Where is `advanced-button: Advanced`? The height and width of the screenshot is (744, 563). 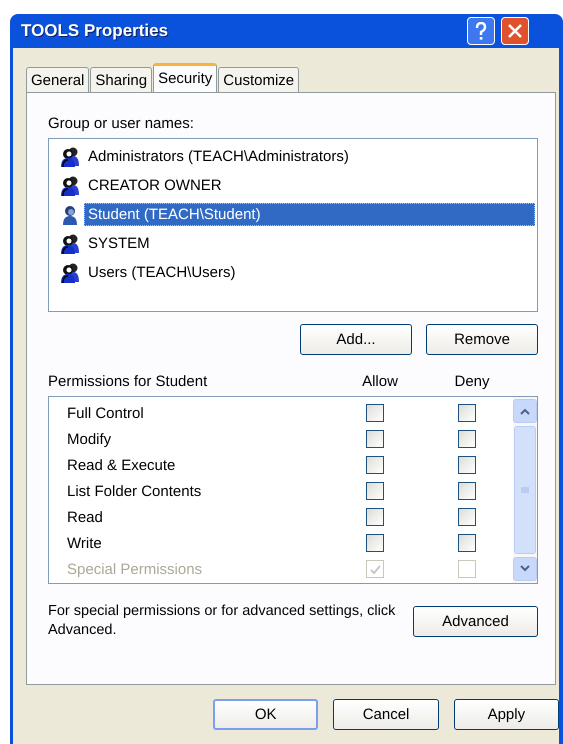
advanced-button: Advanced is located at coordinates (475, 621).